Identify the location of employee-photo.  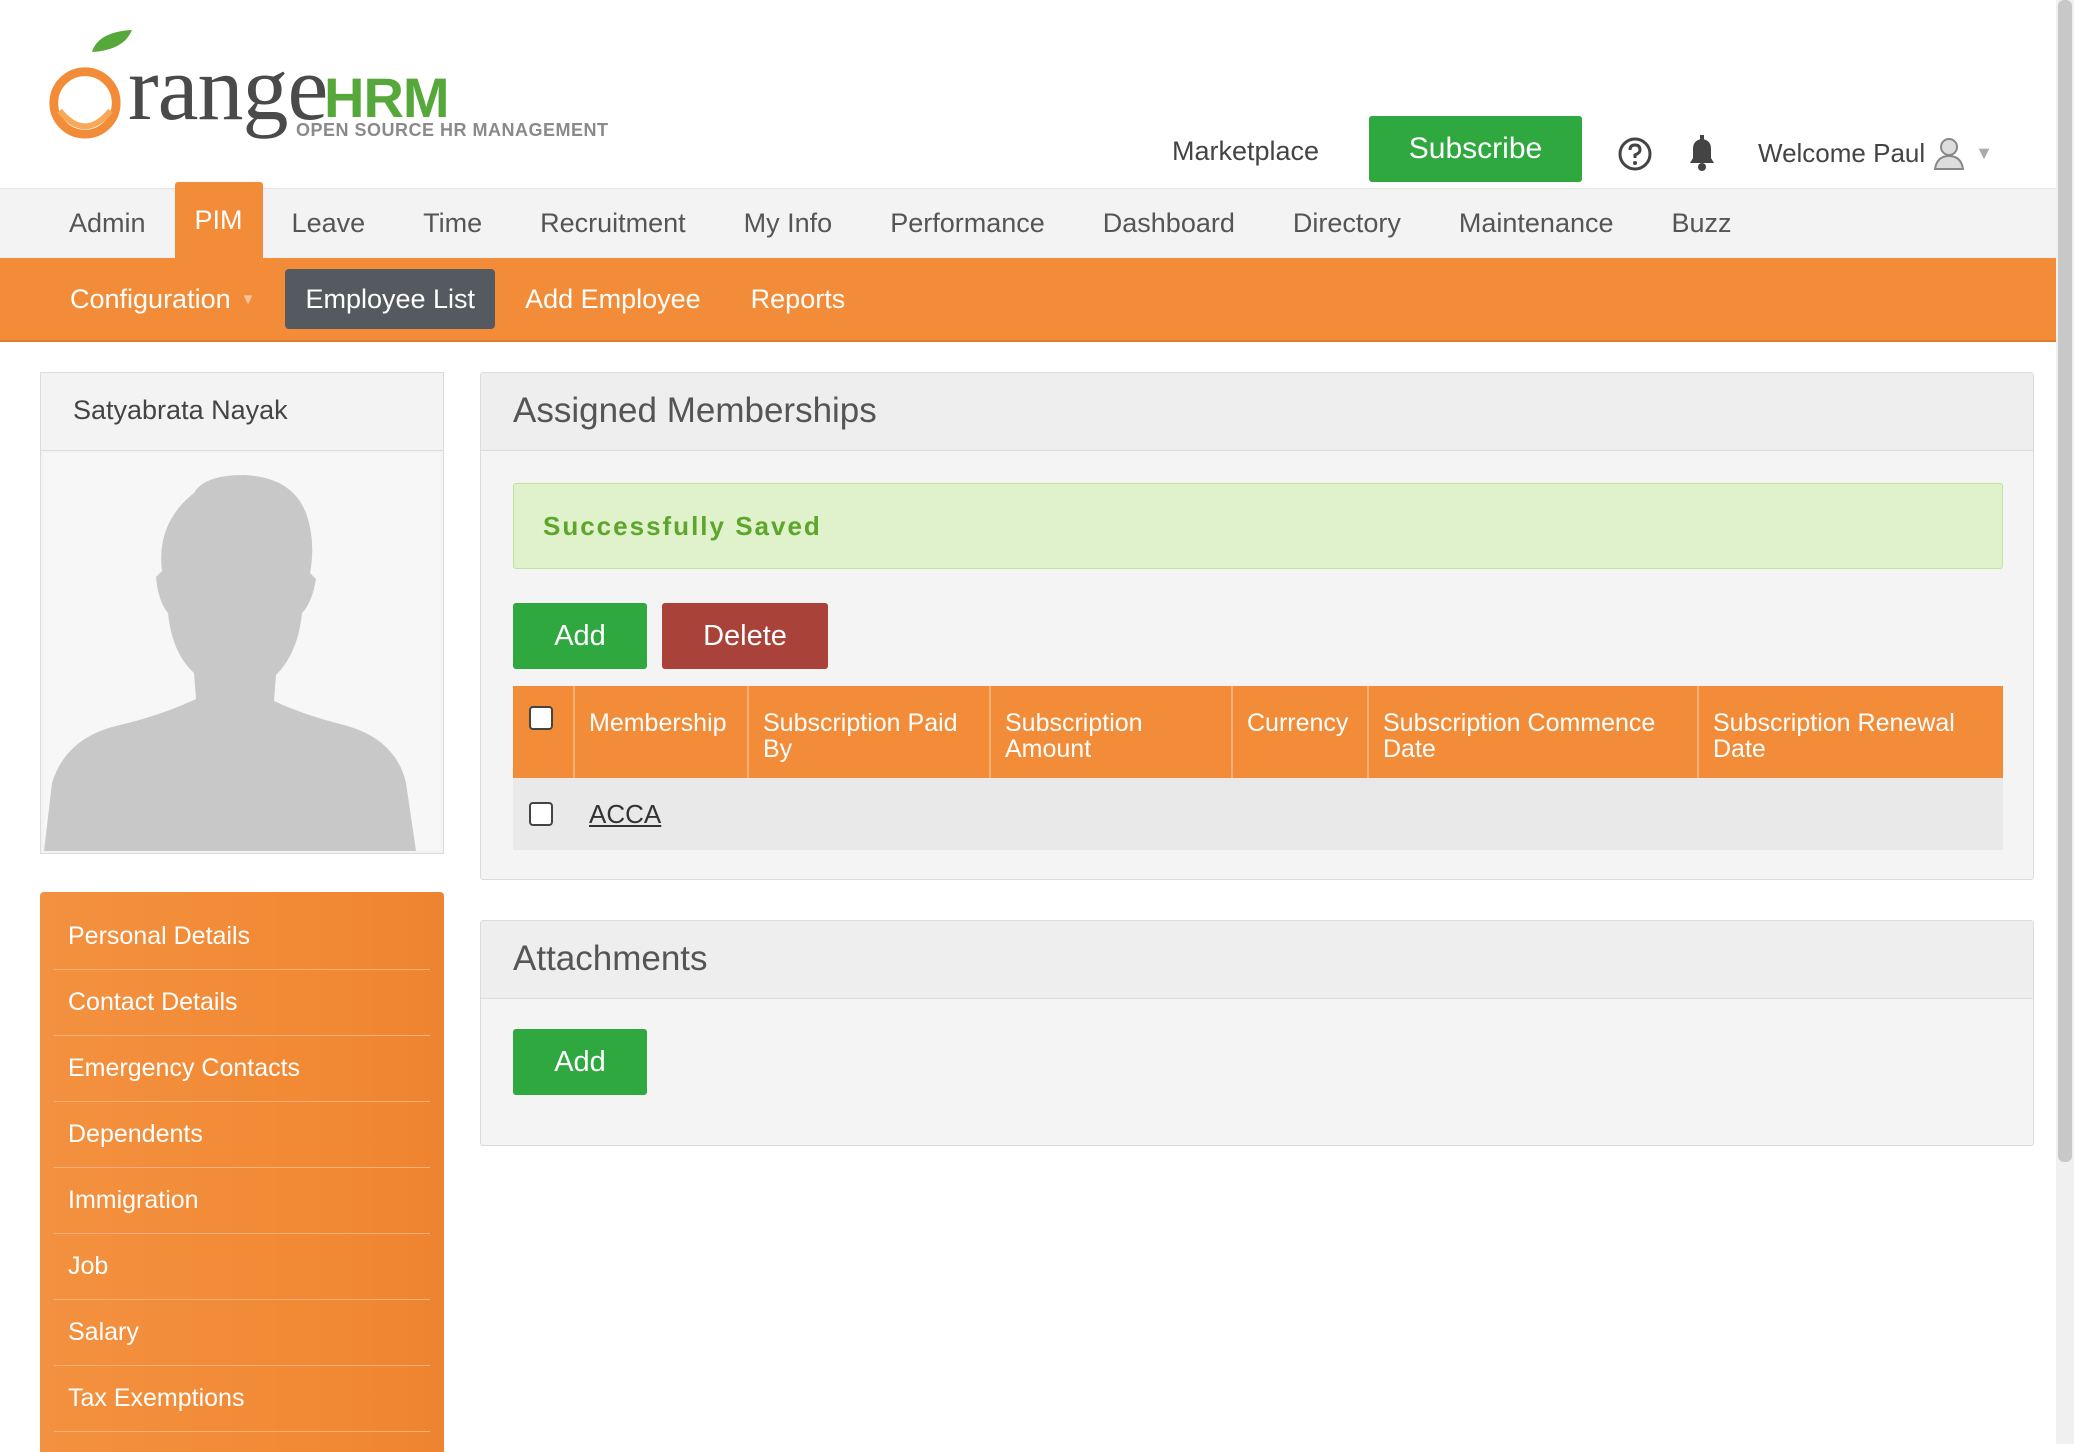
(242, 652).